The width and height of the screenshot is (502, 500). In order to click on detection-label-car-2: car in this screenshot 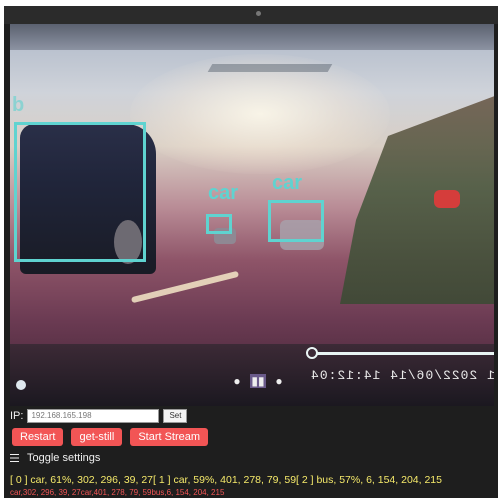, I will do `click(223, 193)`.